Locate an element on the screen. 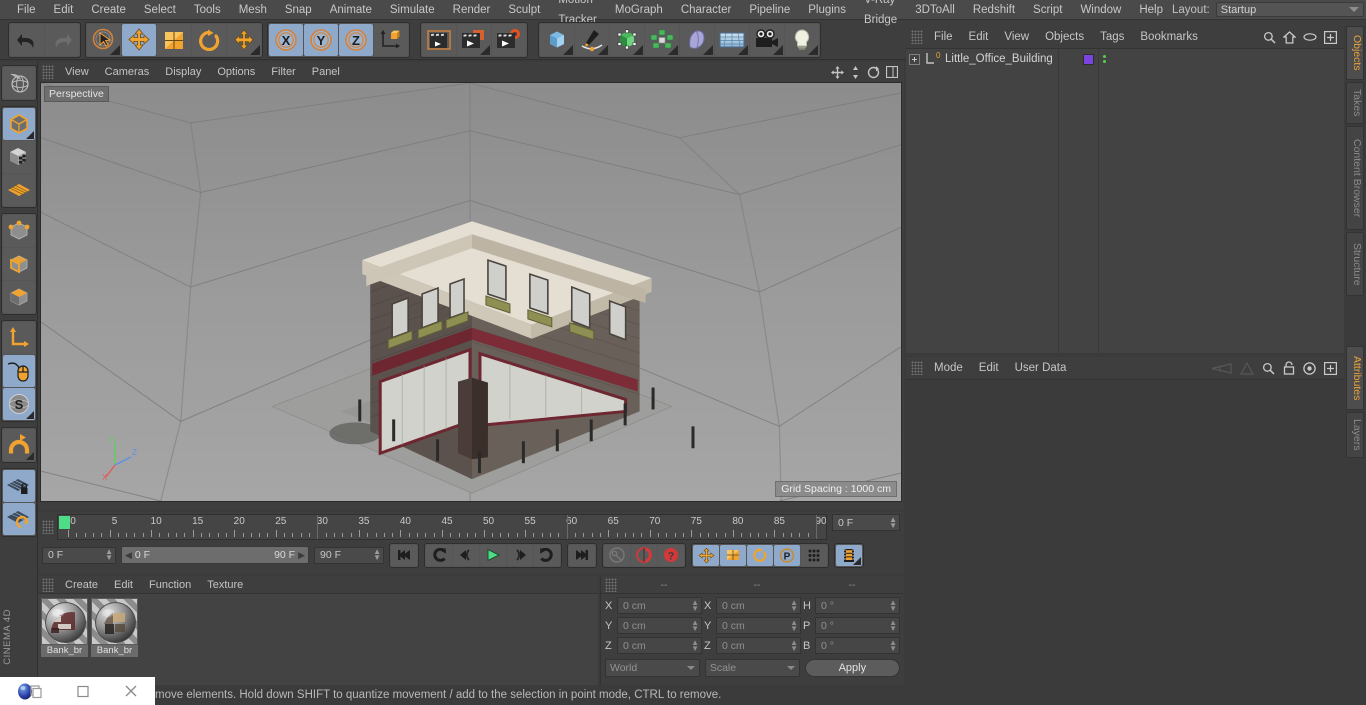 The width and height of the screenshot is (1366, 705). keyframe-selection-button: ? is located at coordinates (671, 555).